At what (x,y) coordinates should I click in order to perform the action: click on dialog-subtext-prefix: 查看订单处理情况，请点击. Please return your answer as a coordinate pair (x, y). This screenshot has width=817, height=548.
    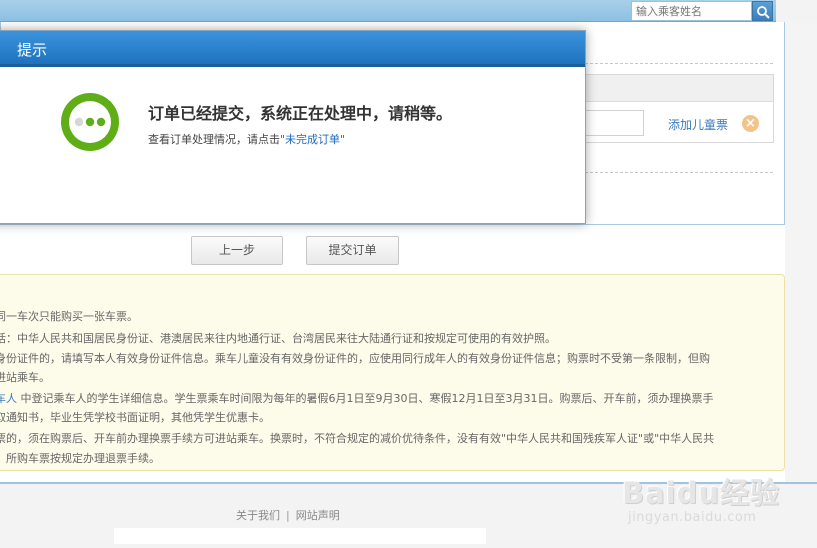
    Looking at the image, I should click on (214, 139).